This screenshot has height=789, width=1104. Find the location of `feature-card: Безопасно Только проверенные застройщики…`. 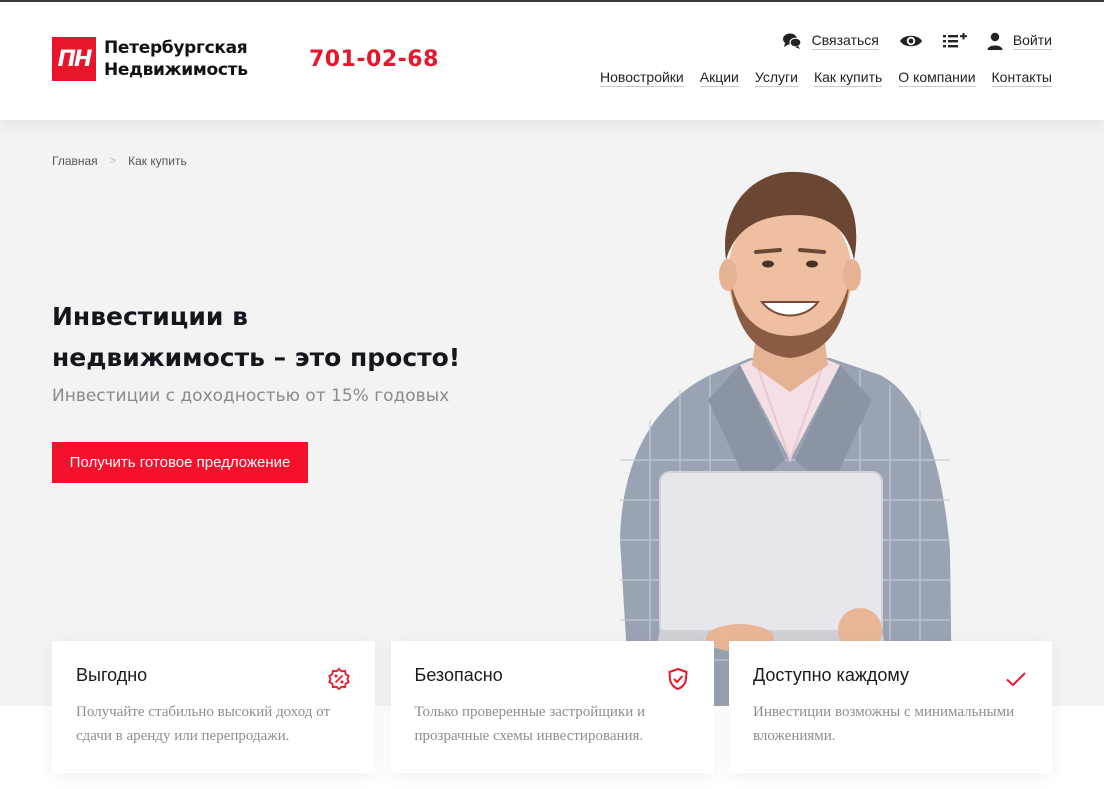

feature-card: Безопасно Только проверенные застройщики… is located at coordinates (552, 707).